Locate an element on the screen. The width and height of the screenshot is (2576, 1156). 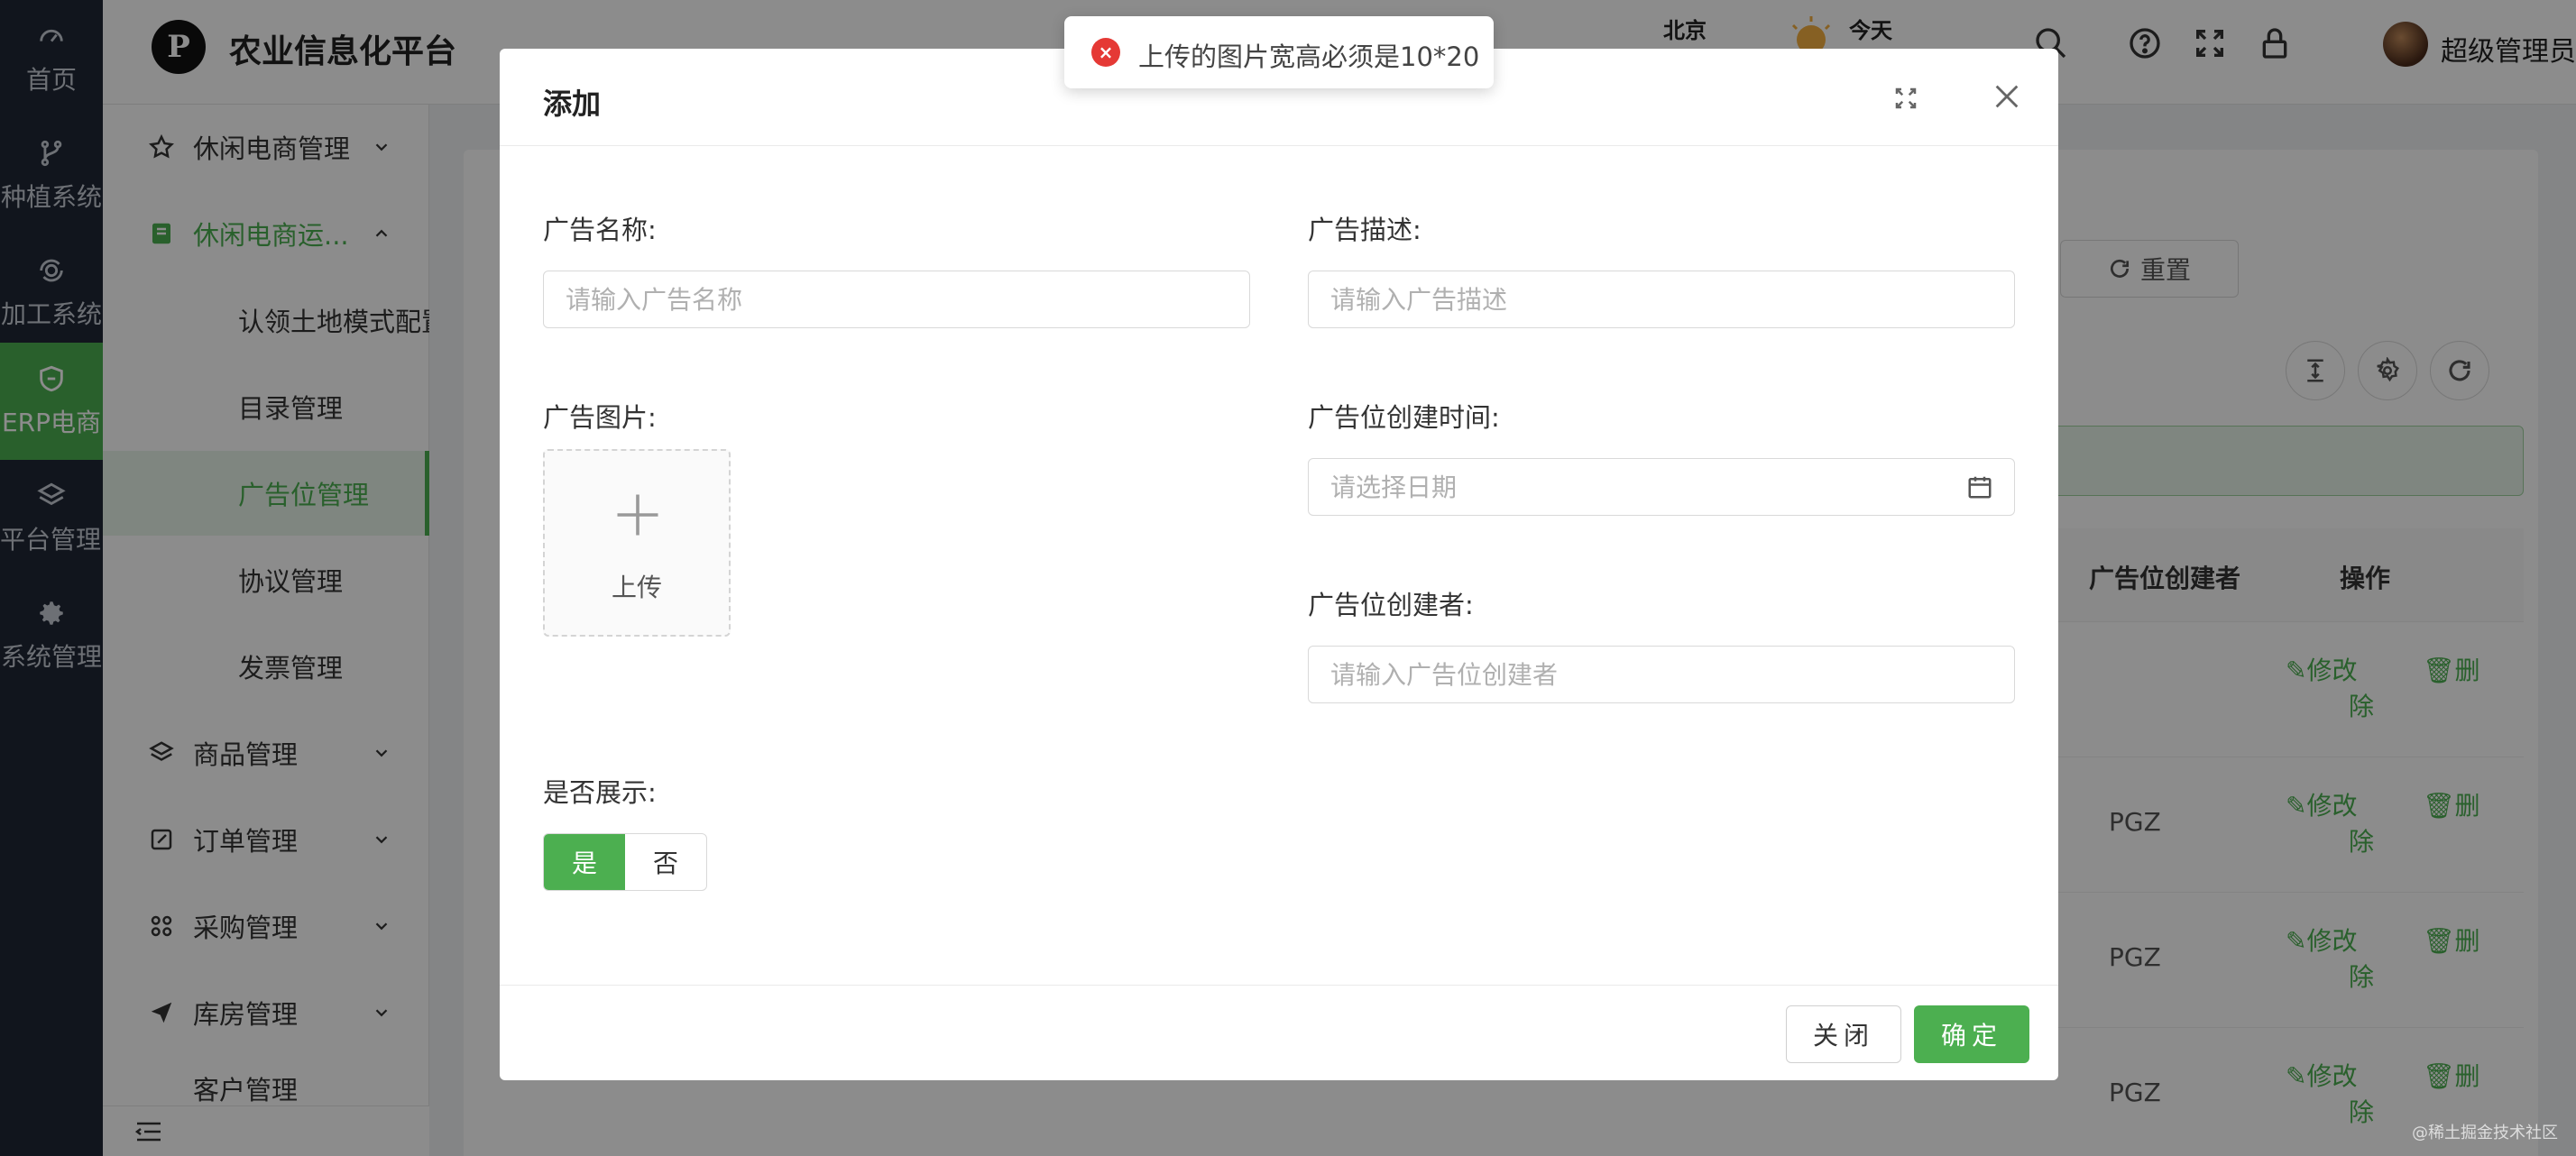
image-upload: 上传 is located at coordinates (637, 543).